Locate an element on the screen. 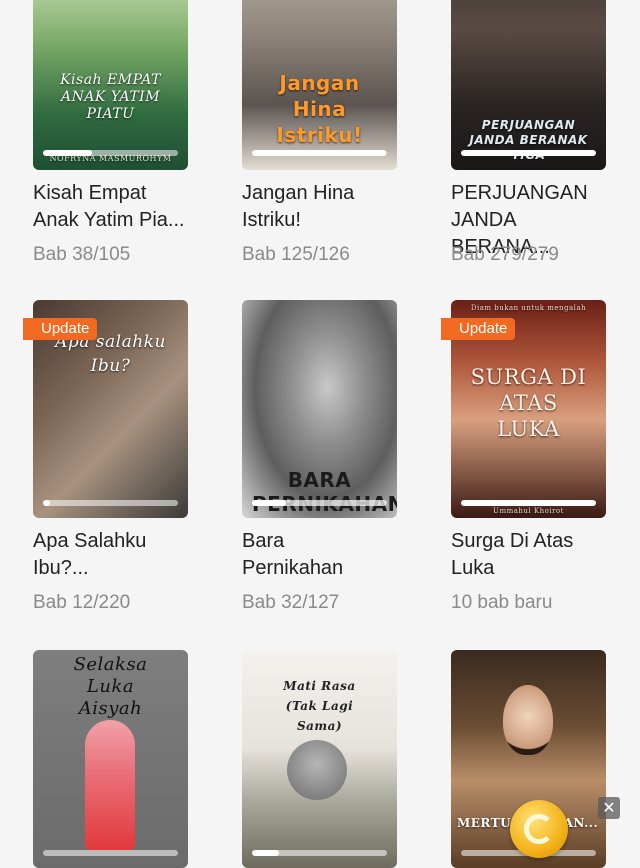  cover-title: Selaksa Luka Aisyah is located at coordinates (110, 686).